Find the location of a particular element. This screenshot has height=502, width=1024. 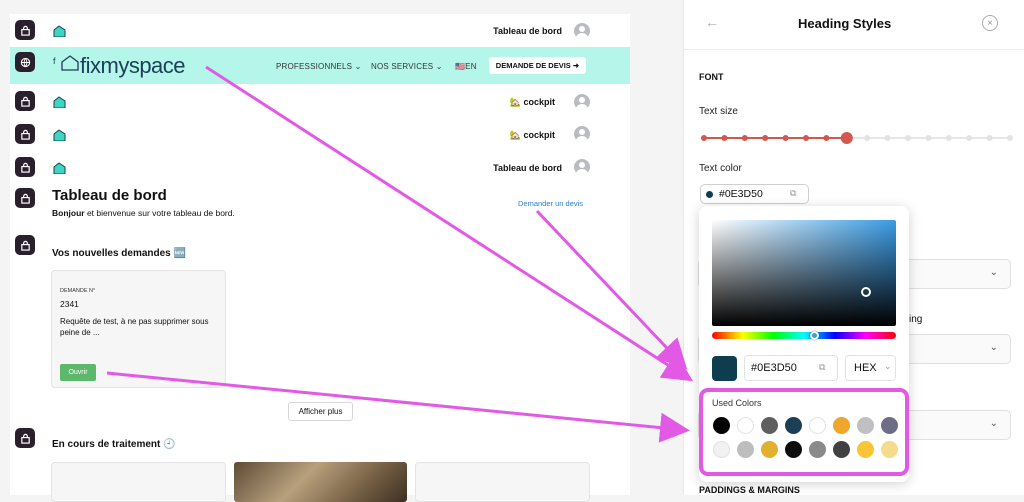

nav-services: NOS SERVICES ⌄ is located at coordinates (407, 66).